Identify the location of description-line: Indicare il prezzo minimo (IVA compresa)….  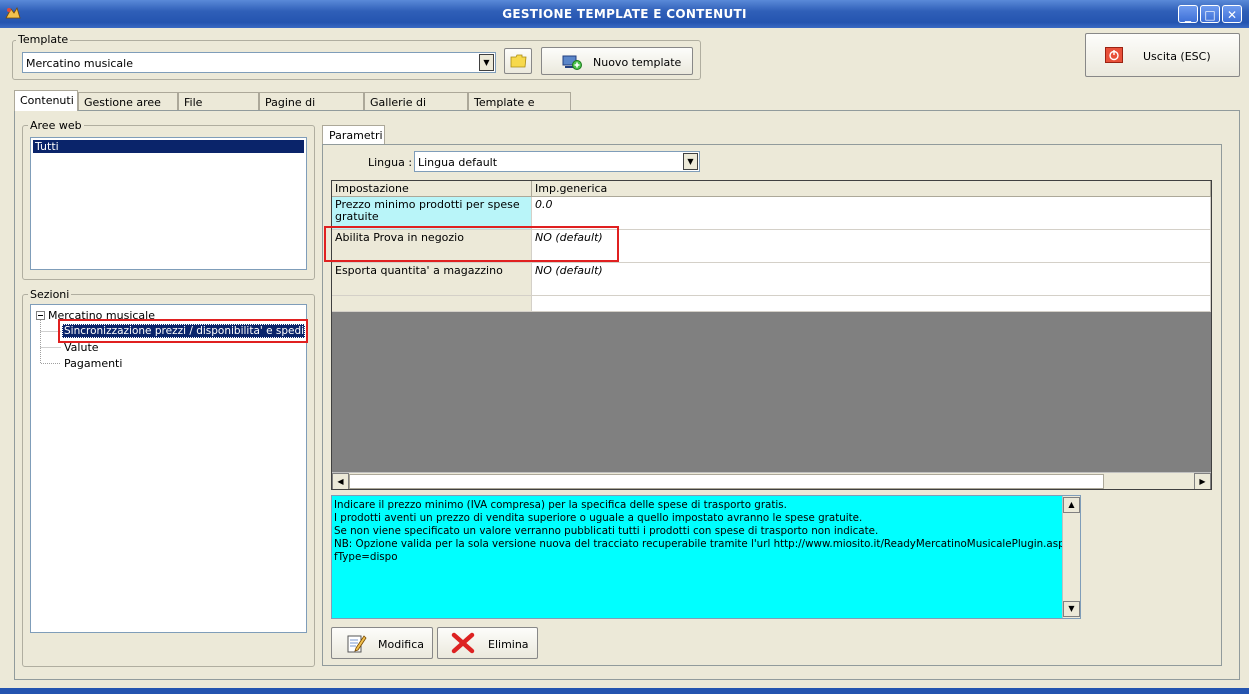
(560, 505).